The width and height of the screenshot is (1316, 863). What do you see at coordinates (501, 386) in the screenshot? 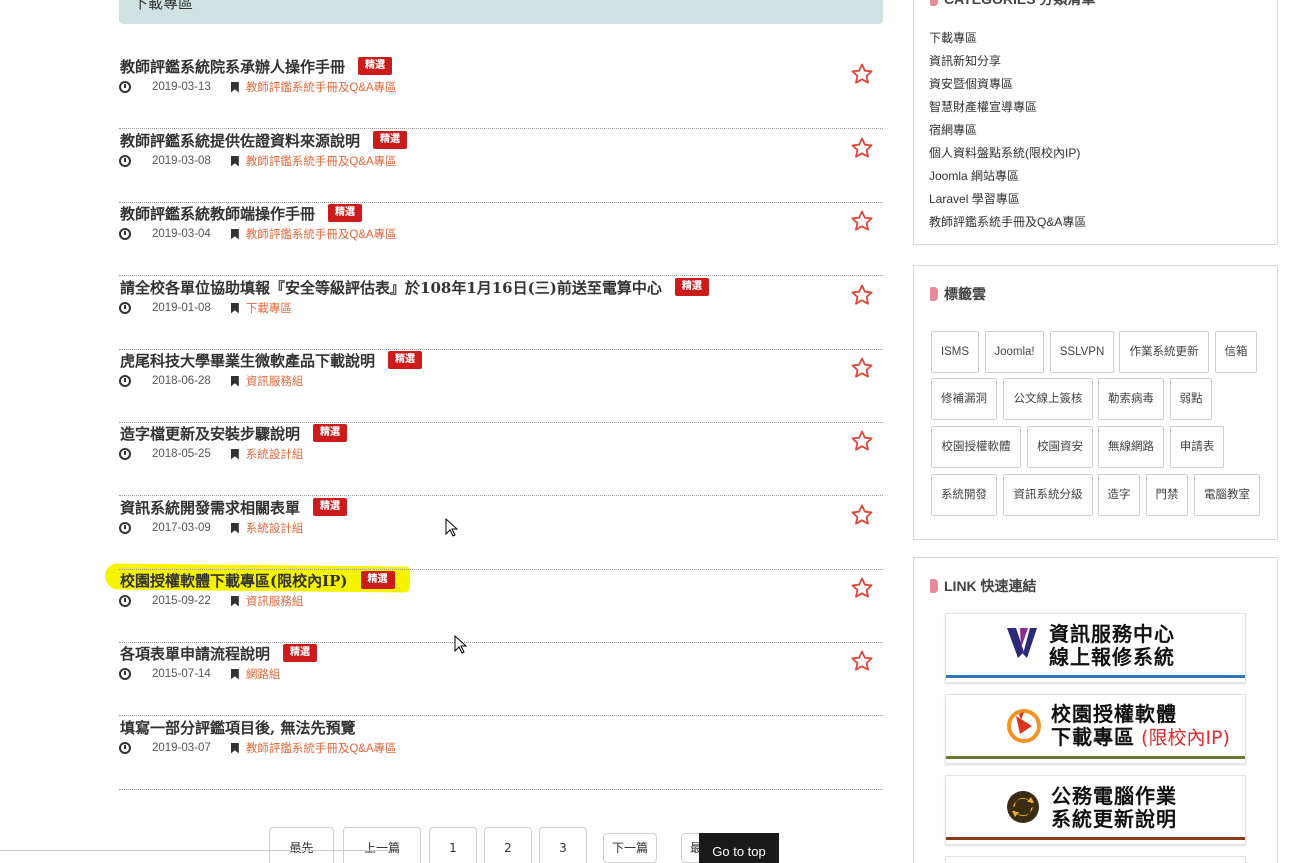
I see `article-item: 虎尾科技大學畢業生微軟產品下載說明 精選 2018-06-28 資訊服務組` at bounding box center [501, 386].